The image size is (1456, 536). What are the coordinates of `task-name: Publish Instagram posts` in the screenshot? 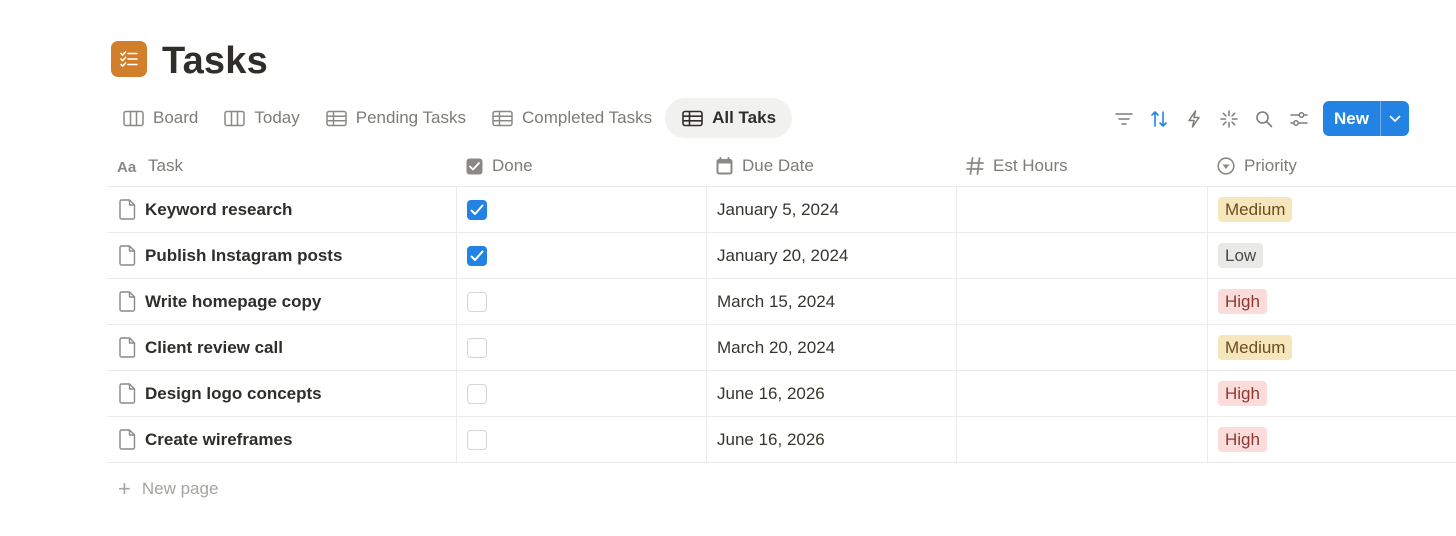 It's located at (243, 256).